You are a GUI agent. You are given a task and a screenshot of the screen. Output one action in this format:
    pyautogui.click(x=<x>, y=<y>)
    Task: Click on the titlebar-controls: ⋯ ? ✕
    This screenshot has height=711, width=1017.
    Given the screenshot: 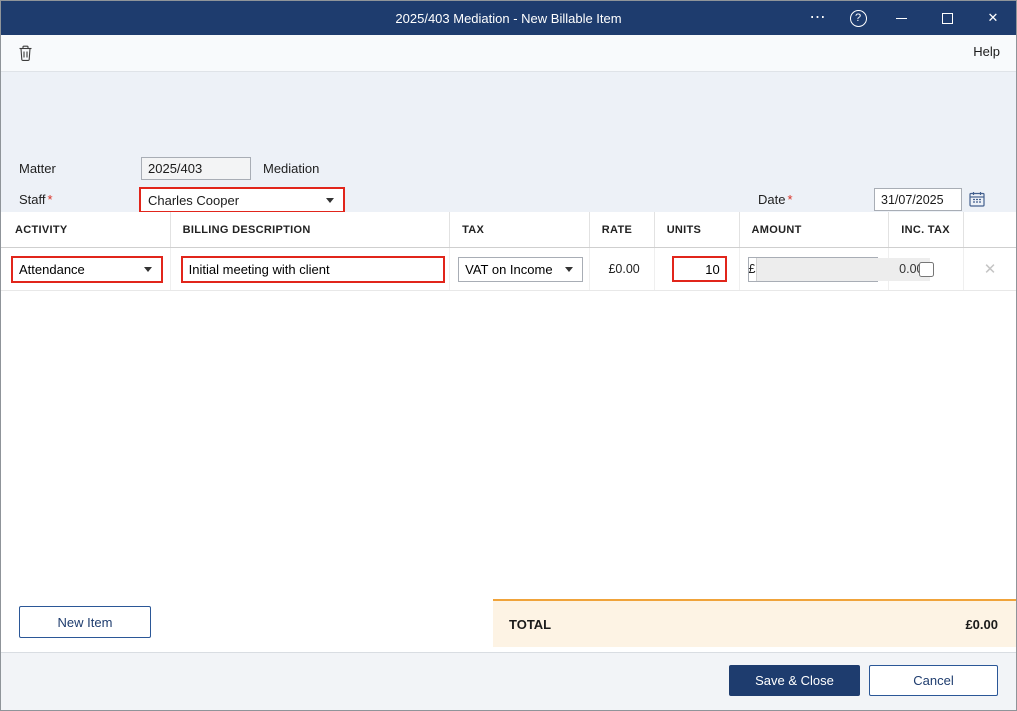 What is the action you would take?
    pyautogui.click(x=907, y=18)
    